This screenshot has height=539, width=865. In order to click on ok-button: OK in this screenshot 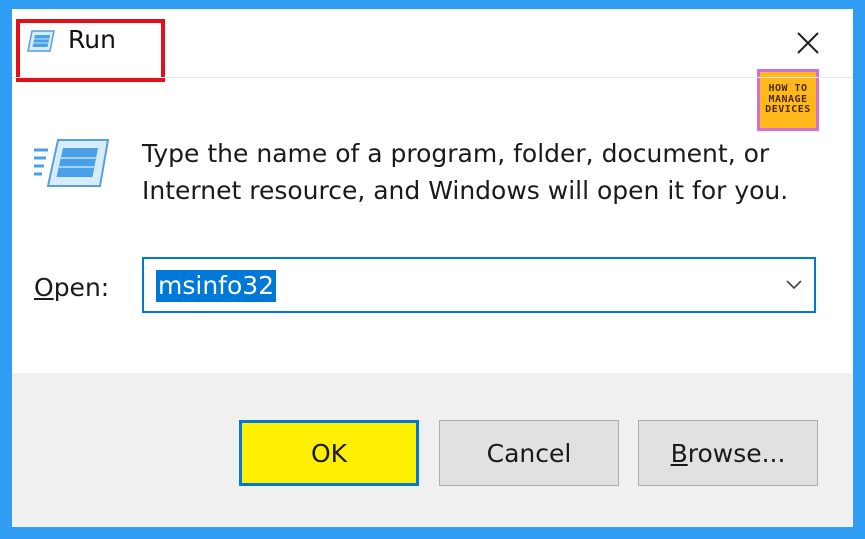, I will do `click(329, 453)`.